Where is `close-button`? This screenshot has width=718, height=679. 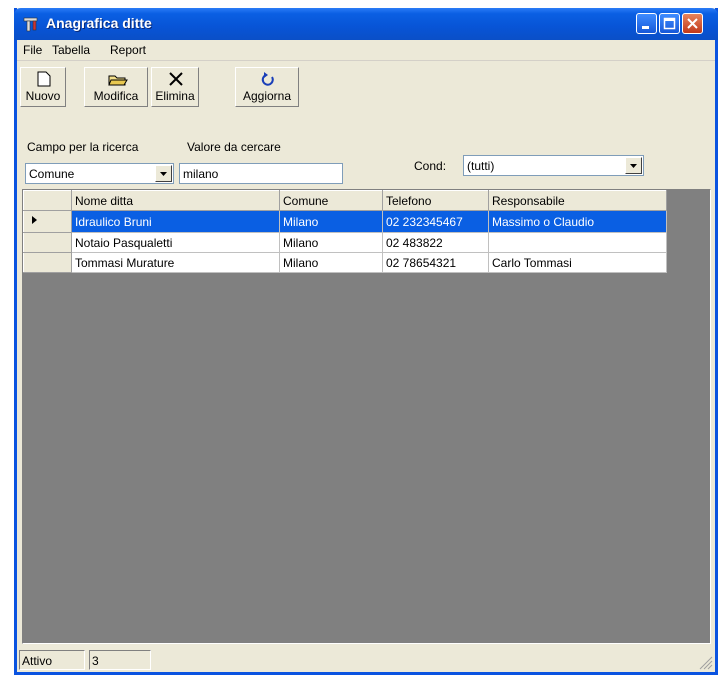
close-button is located at coordinates (692, 23).